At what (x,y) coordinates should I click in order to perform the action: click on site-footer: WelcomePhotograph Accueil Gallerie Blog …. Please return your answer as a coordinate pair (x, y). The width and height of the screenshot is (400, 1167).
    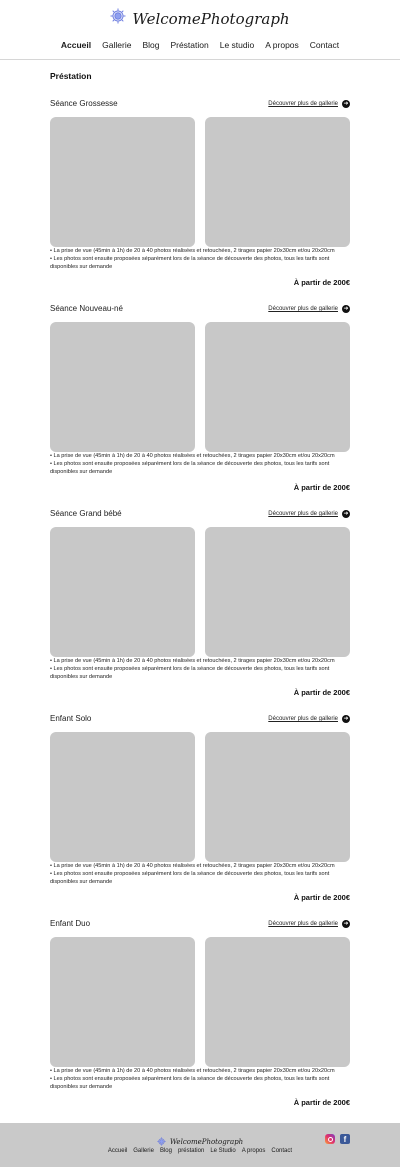
    Looking at the image, I should click on (200, 1145).